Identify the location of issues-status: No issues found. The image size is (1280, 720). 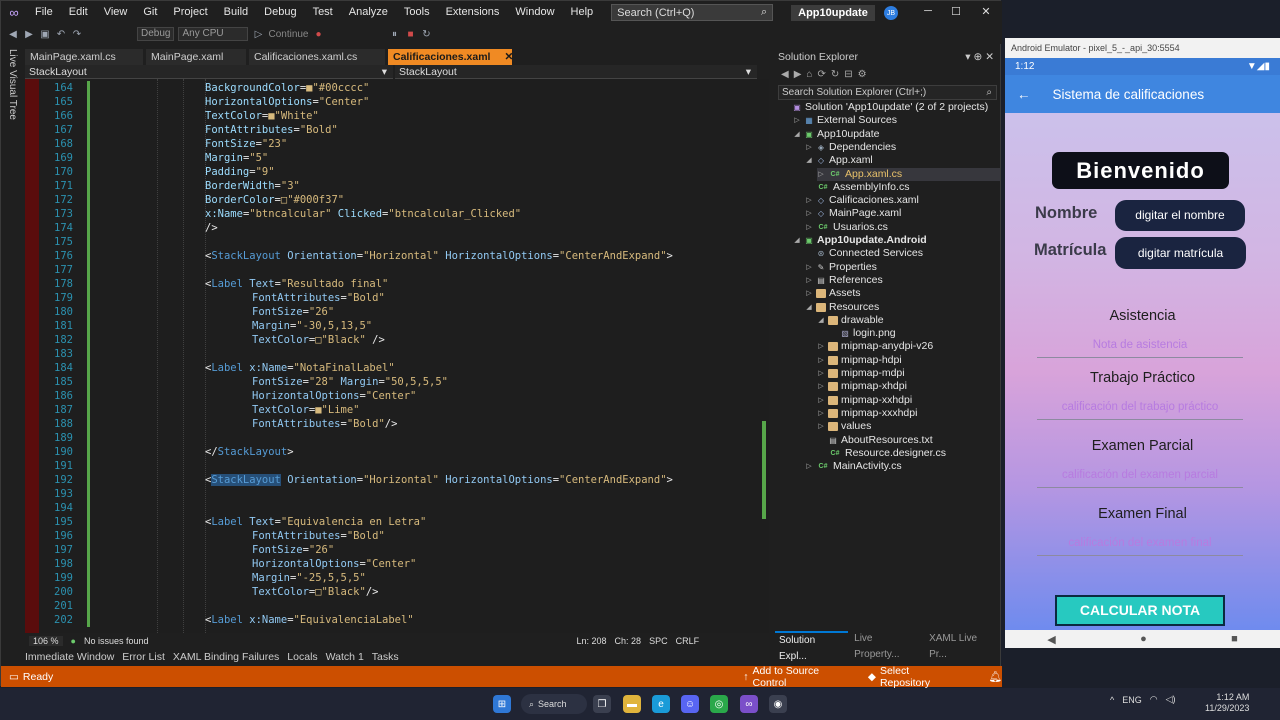
(116, 641).